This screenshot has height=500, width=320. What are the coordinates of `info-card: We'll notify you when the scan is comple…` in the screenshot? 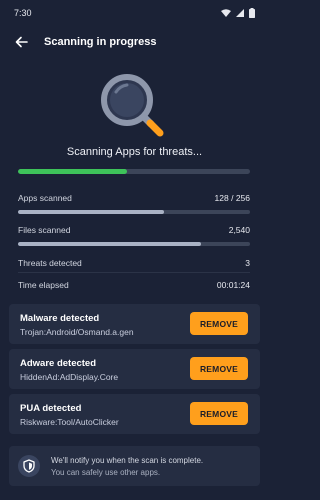 It's located at (134, 466).